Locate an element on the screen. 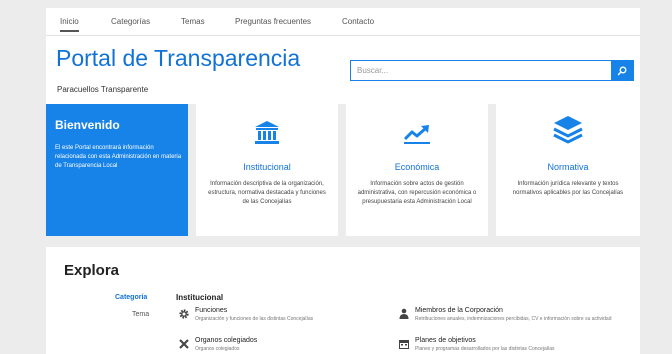 Image resolution: width=672 pixels, height=354 pixels. nav-item-preguntas-frecuentes: Preguntas frecuentes is located at coordinates (273, 21).